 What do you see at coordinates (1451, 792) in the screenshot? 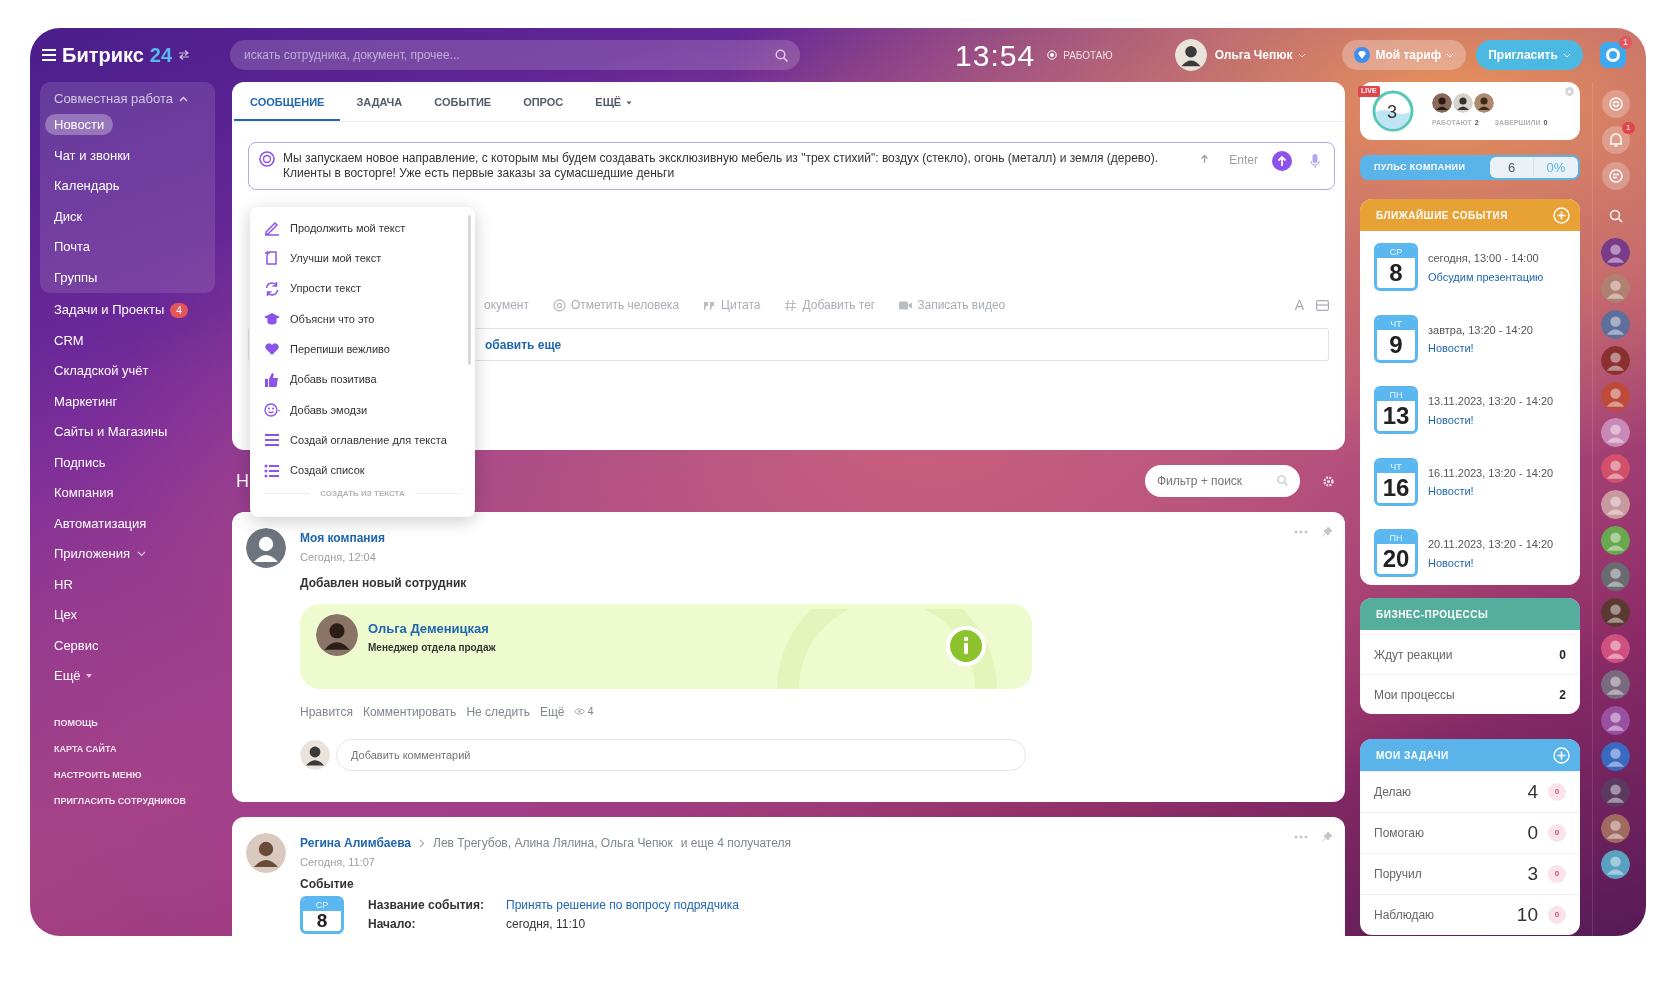
I see `task-link: Делаю` at bounding box center [1451, 792].